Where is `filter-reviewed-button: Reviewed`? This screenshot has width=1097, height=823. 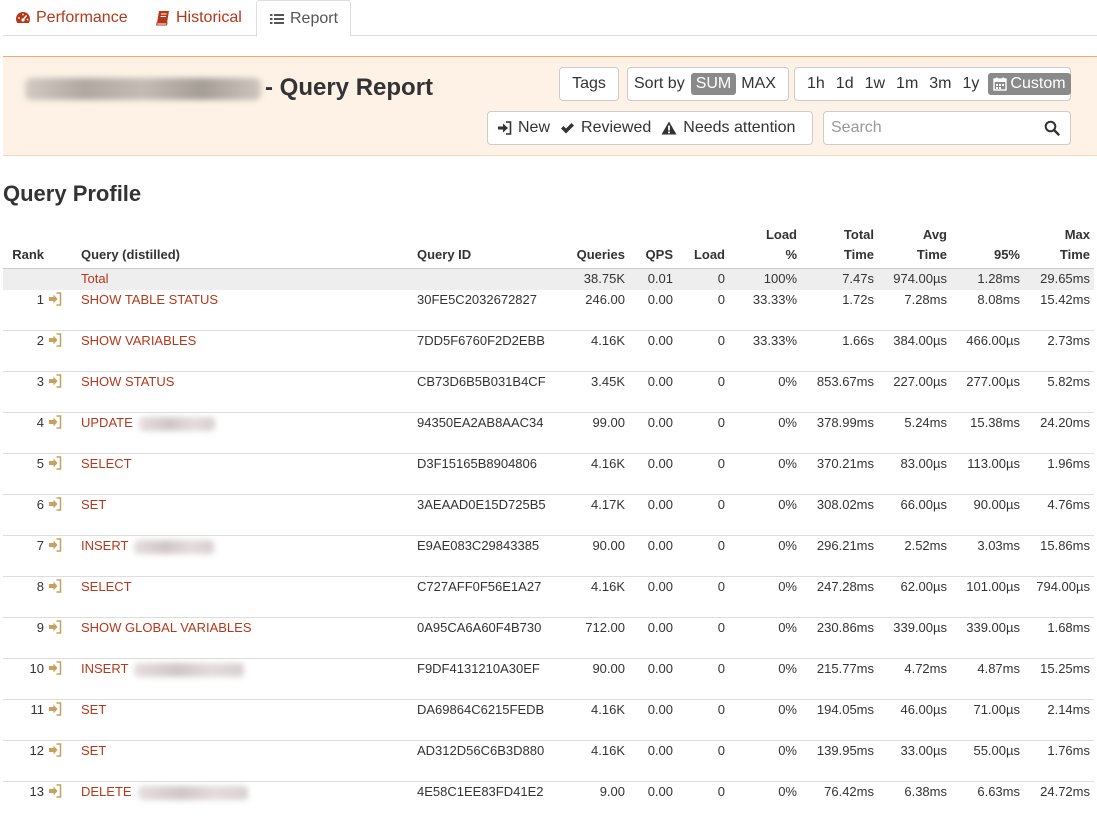 filter-reviewed-button: Reviewed is located at coordinates (605, 128).